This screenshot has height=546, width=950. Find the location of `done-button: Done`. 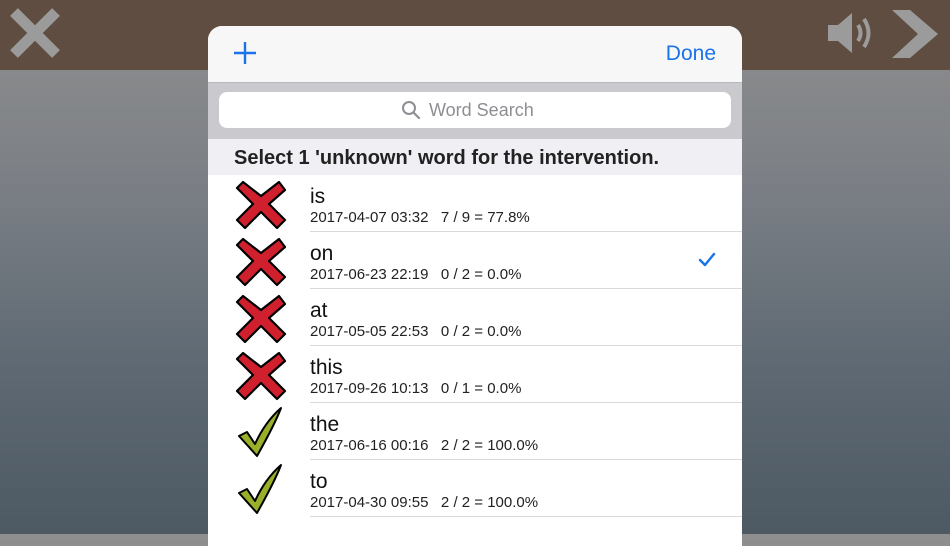

done-button: Done is located at coordinates (691, 54).